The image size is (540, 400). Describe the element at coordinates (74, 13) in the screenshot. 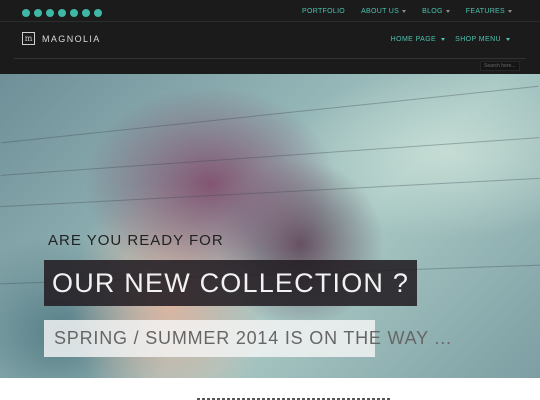

I see `pinterest-icon` at that location.